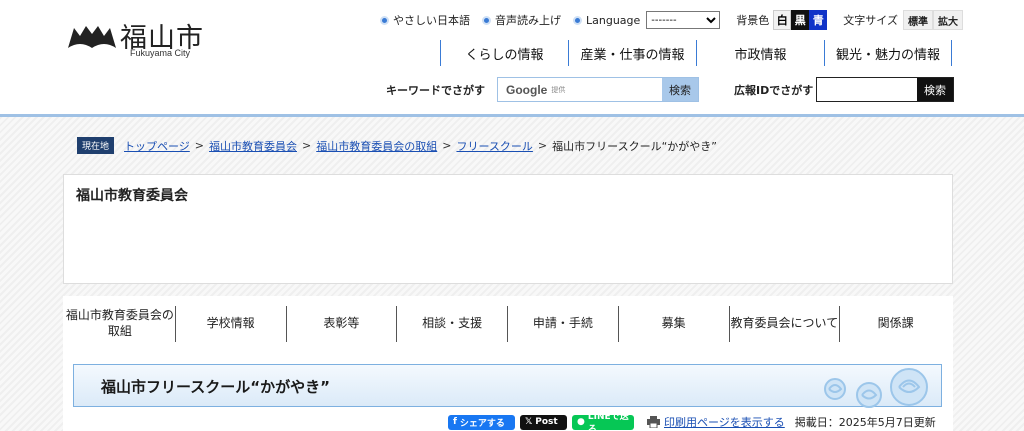  What do you see at coordinates (632, 53) in the screenshot?
I see `gnav-industry: 産業・仕事の情報` at bounding box center [632, 53].